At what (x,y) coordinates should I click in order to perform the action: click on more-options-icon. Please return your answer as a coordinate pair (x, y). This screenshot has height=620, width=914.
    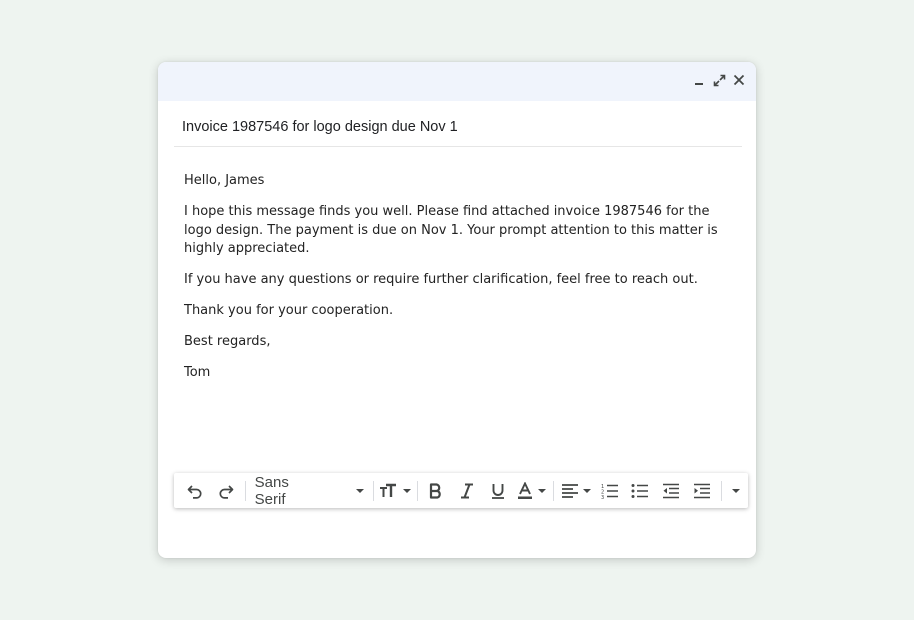
    Looking at the image, I should click on (736, 490).